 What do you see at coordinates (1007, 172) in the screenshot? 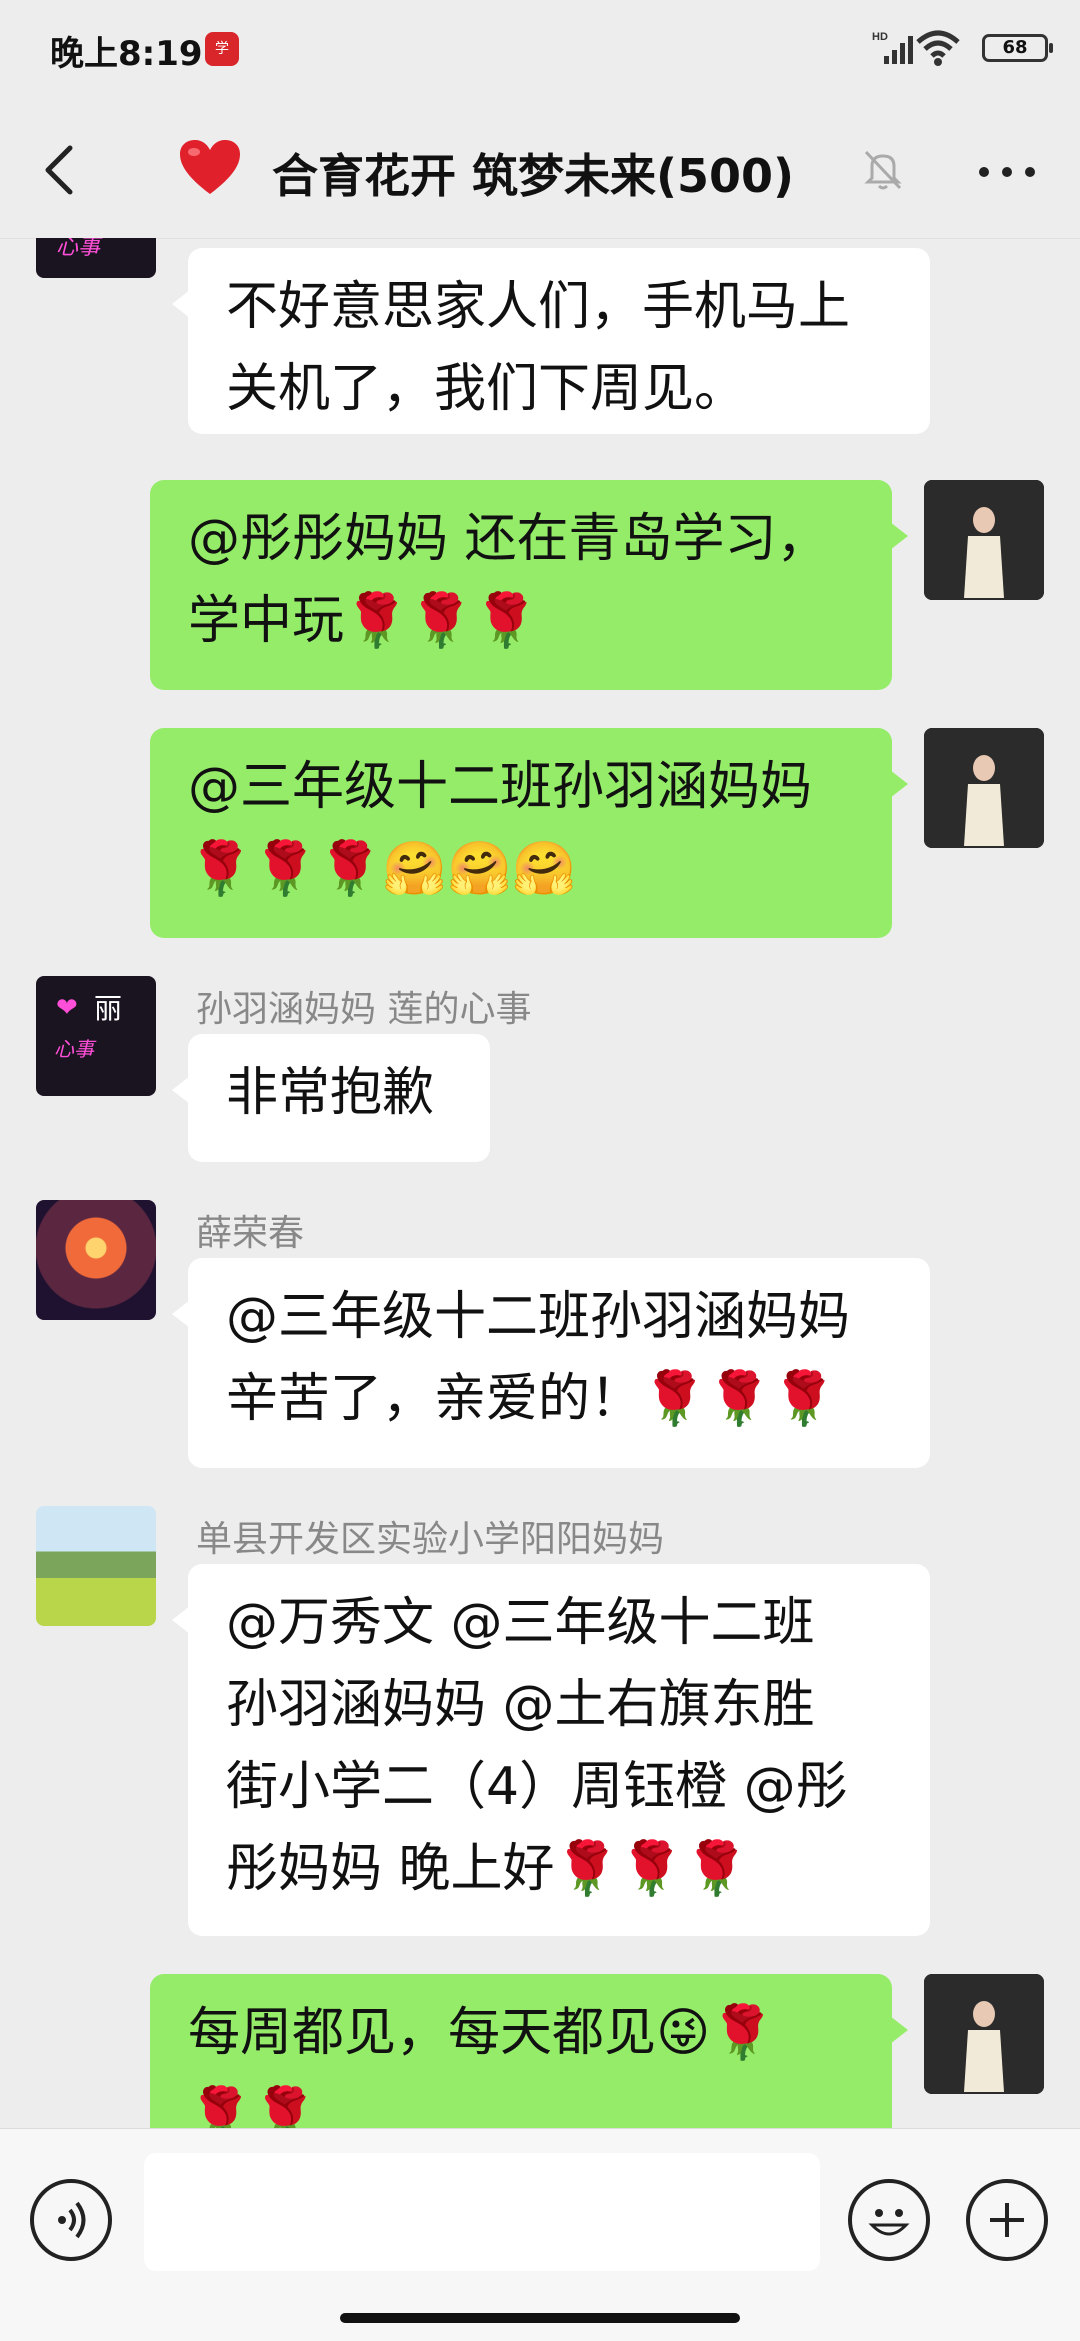
I see `more-options-button` at bounding box center [1007, 172].